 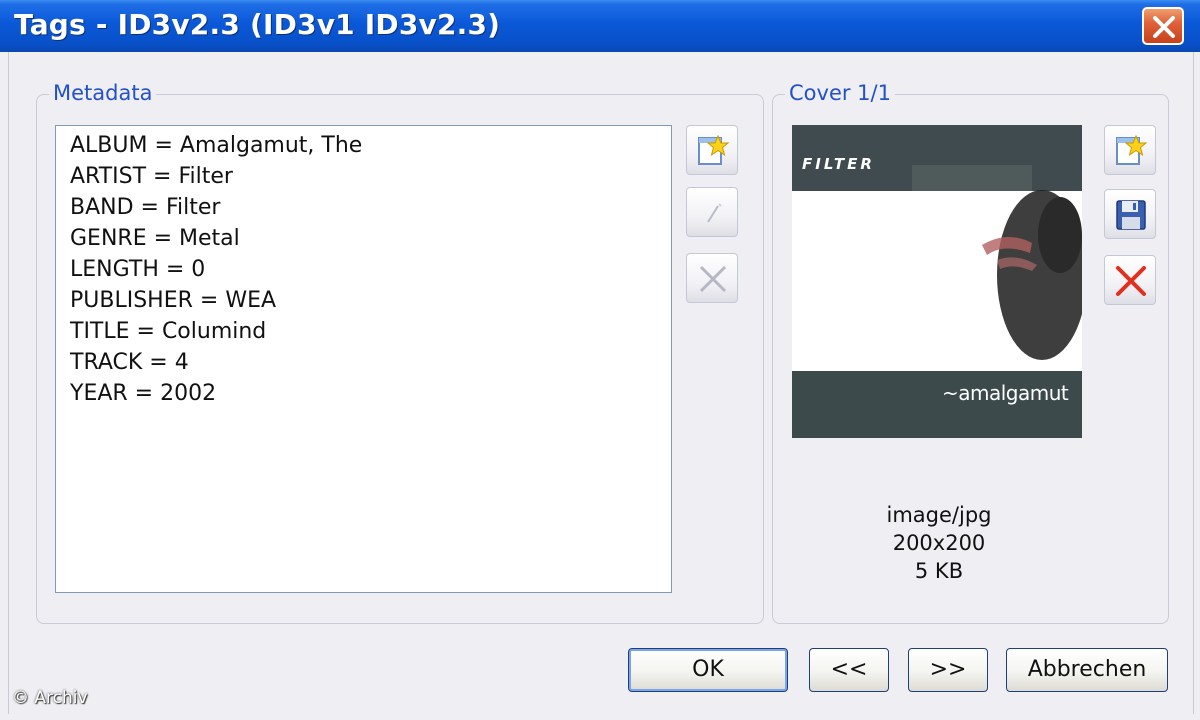 I want to click on cover-size: 5 KB, so click(x=939, y=571).